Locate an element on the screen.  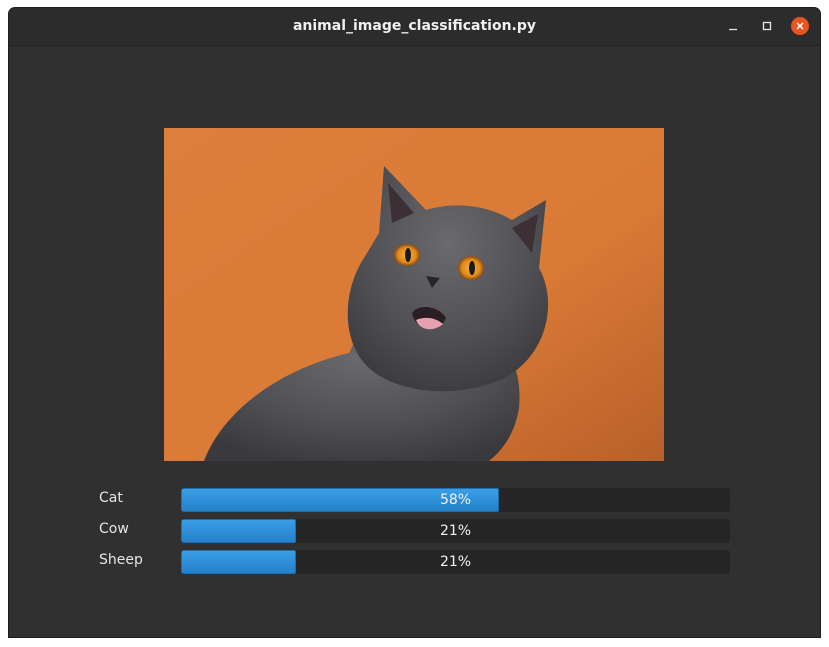
title-bar: animal_image_classification.py is located at coordinates (414, 27).